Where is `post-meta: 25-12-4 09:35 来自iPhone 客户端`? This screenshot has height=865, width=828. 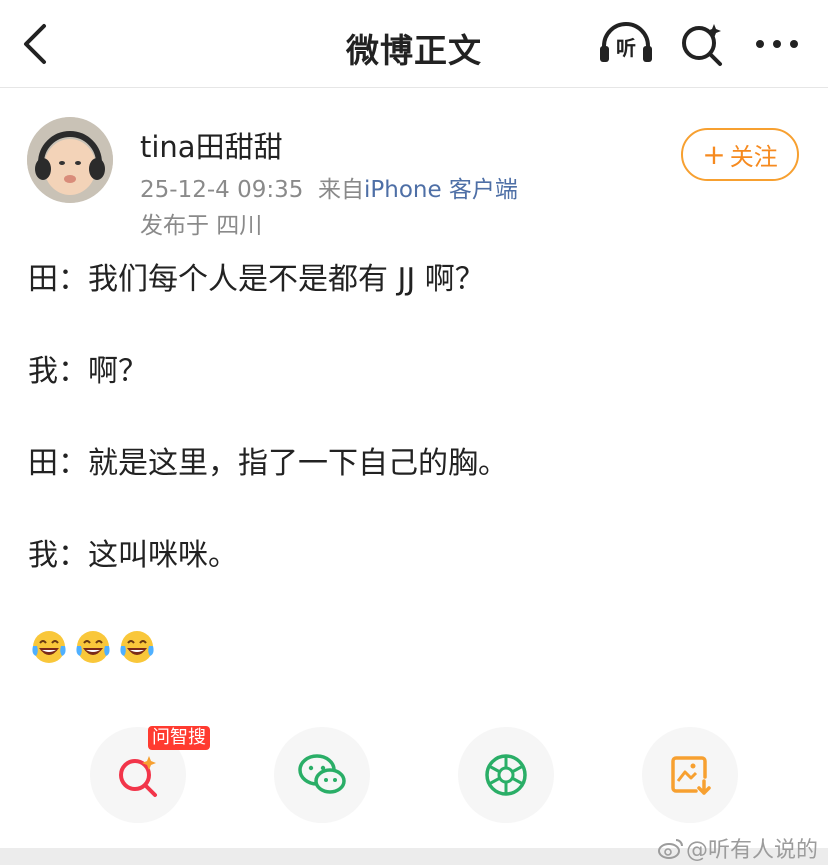
post-meta: 25-12-4 09:35 来自iPhone 客户端 is located at coordinates (329, 187).